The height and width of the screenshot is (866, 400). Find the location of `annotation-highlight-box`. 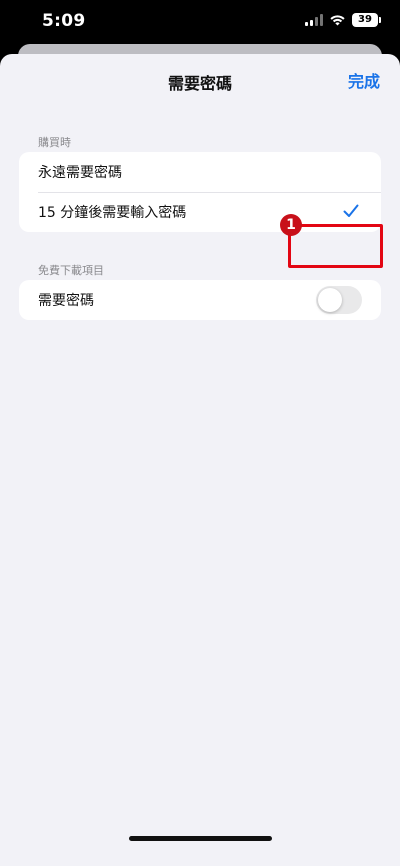

annotation-highlight-box is located at coordinates (335, 246).